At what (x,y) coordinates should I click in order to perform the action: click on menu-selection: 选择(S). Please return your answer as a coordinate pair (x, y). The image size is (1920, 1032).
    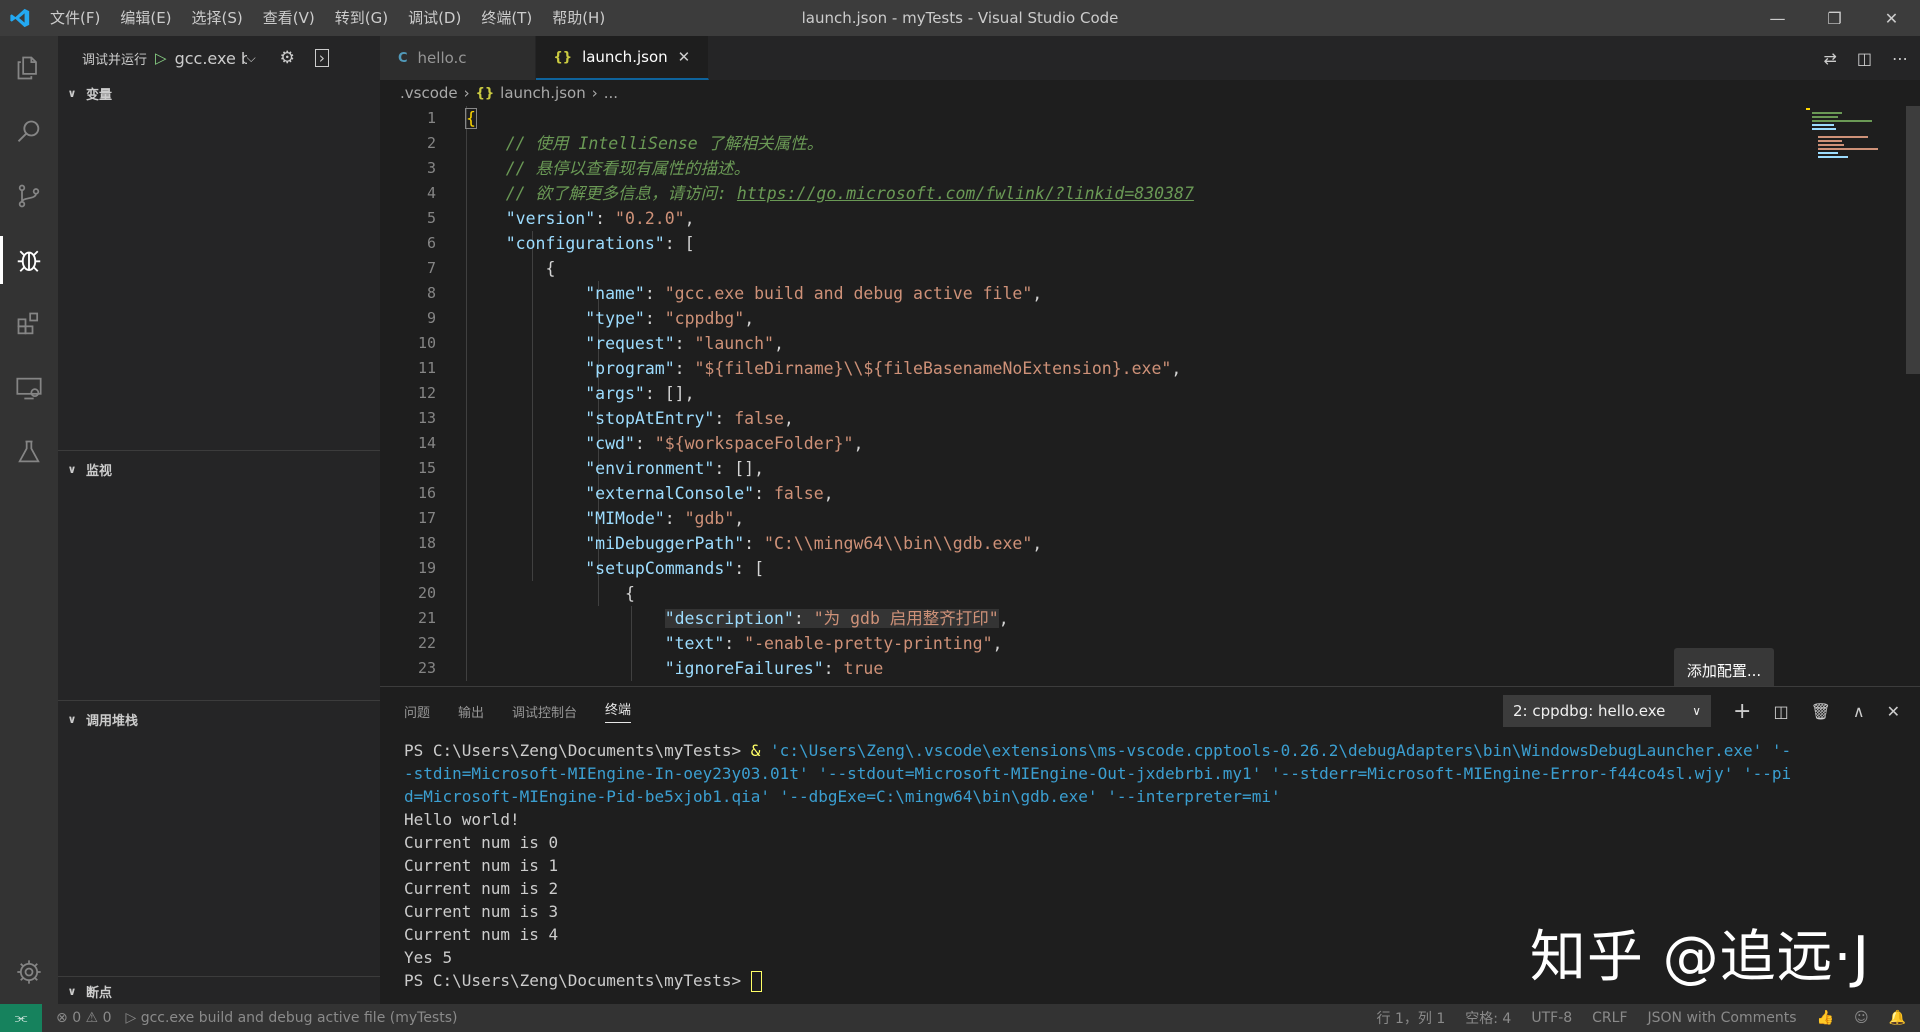
    Looking at the image, I should click on (217, 18).